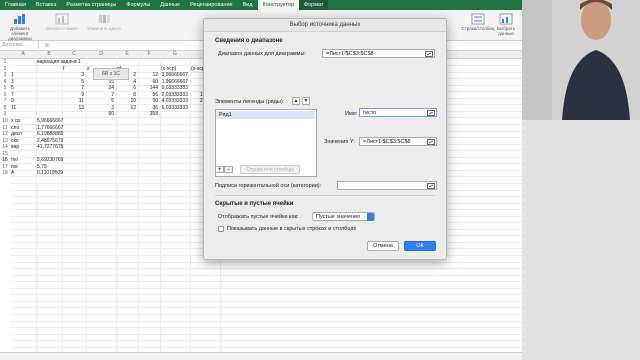  I want to click on ok-button: ОК, so click(420, 246).